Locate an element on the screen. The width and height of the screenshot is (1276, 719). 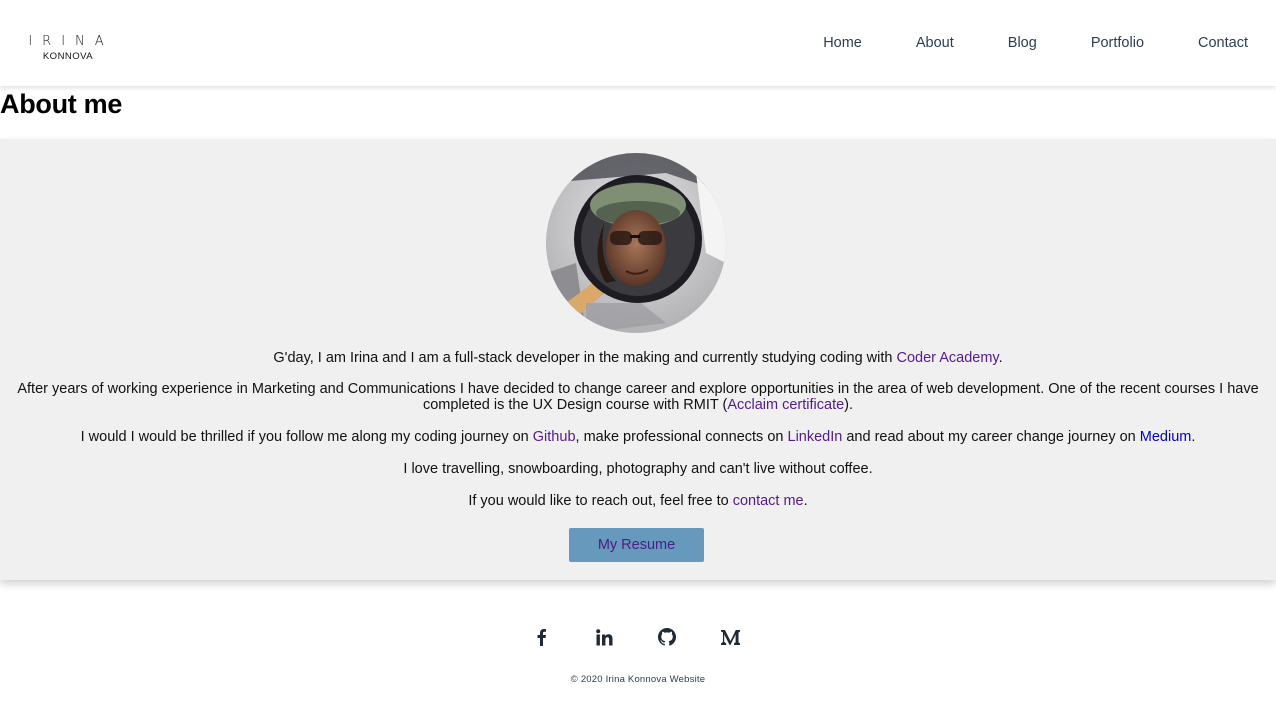
main-nav: Home About Blog Portfolio Contact is located at coordinates (1036, 43).